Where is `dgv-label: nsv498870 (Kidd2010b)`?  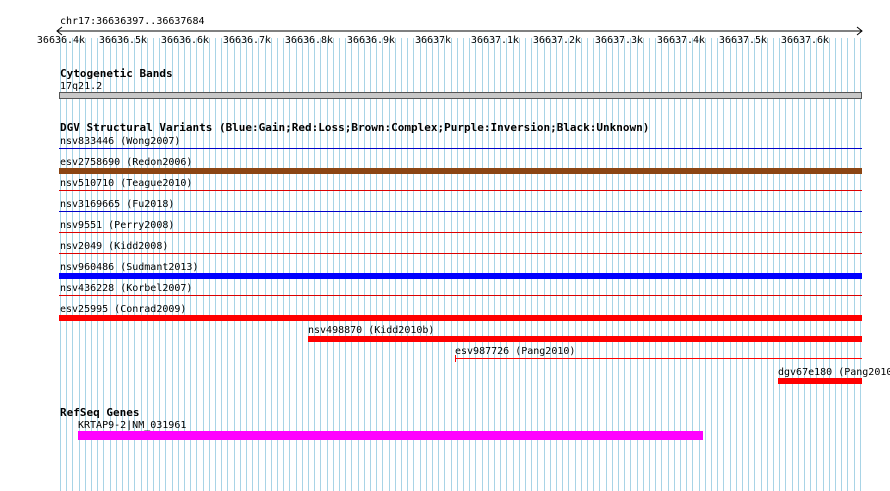 dgv-label: nsv498870 (Kidd2010b) is located at coordinates (371, 330).